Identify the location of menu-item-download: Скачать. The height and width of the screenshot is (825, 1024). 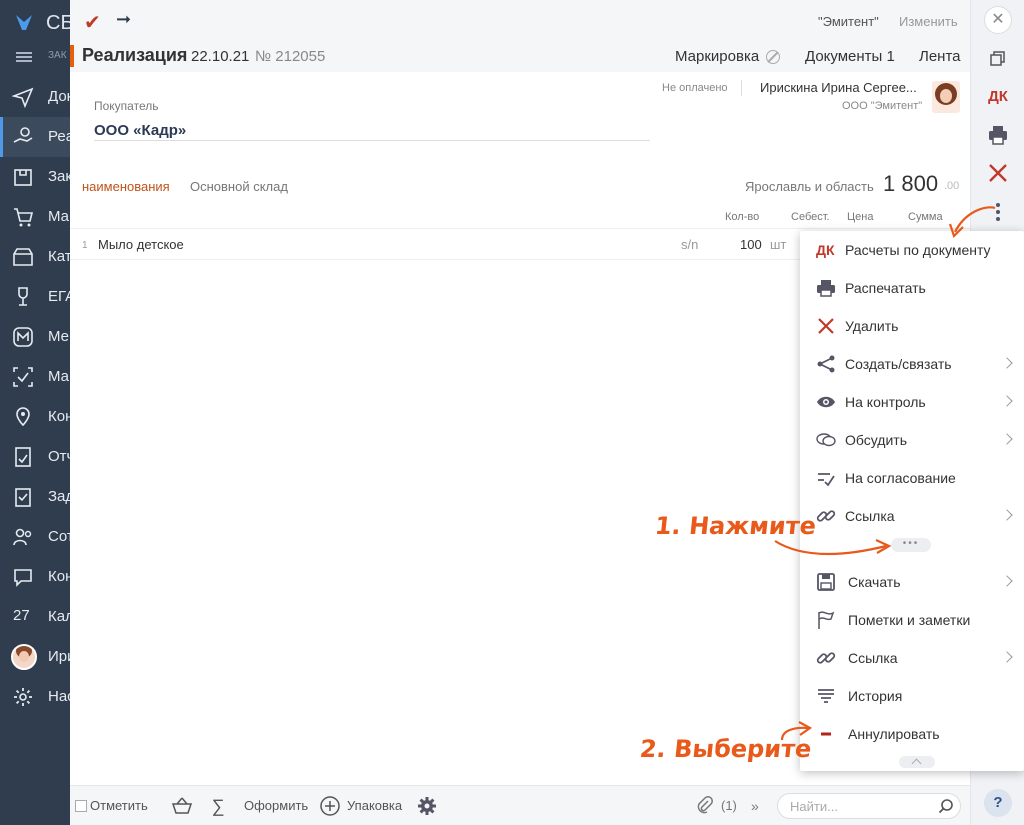
(912, 582).